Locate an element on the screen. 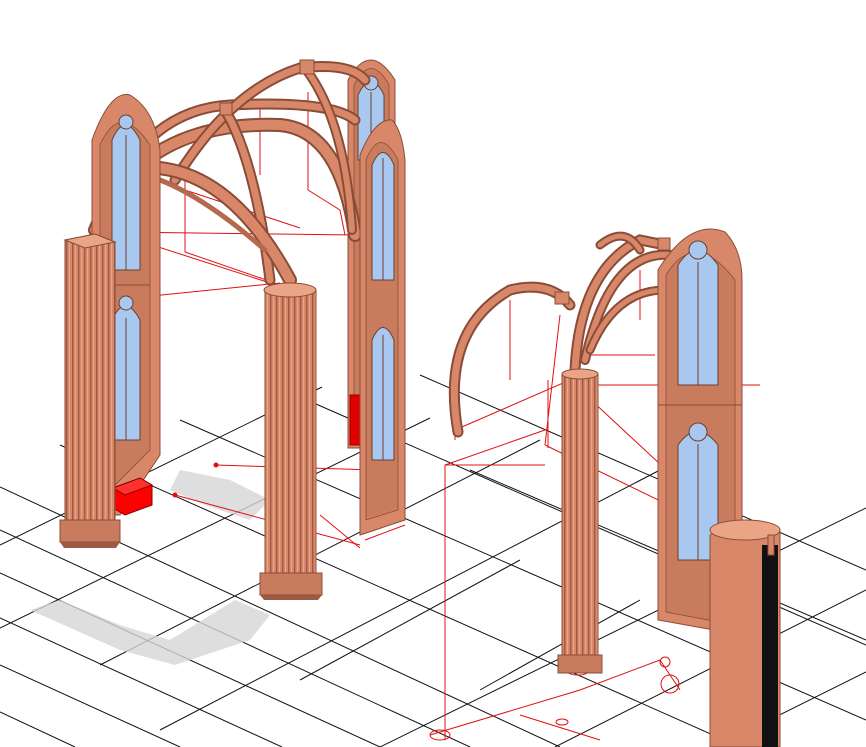  wall-panel-middle-window is located at coordinates (382, 327).